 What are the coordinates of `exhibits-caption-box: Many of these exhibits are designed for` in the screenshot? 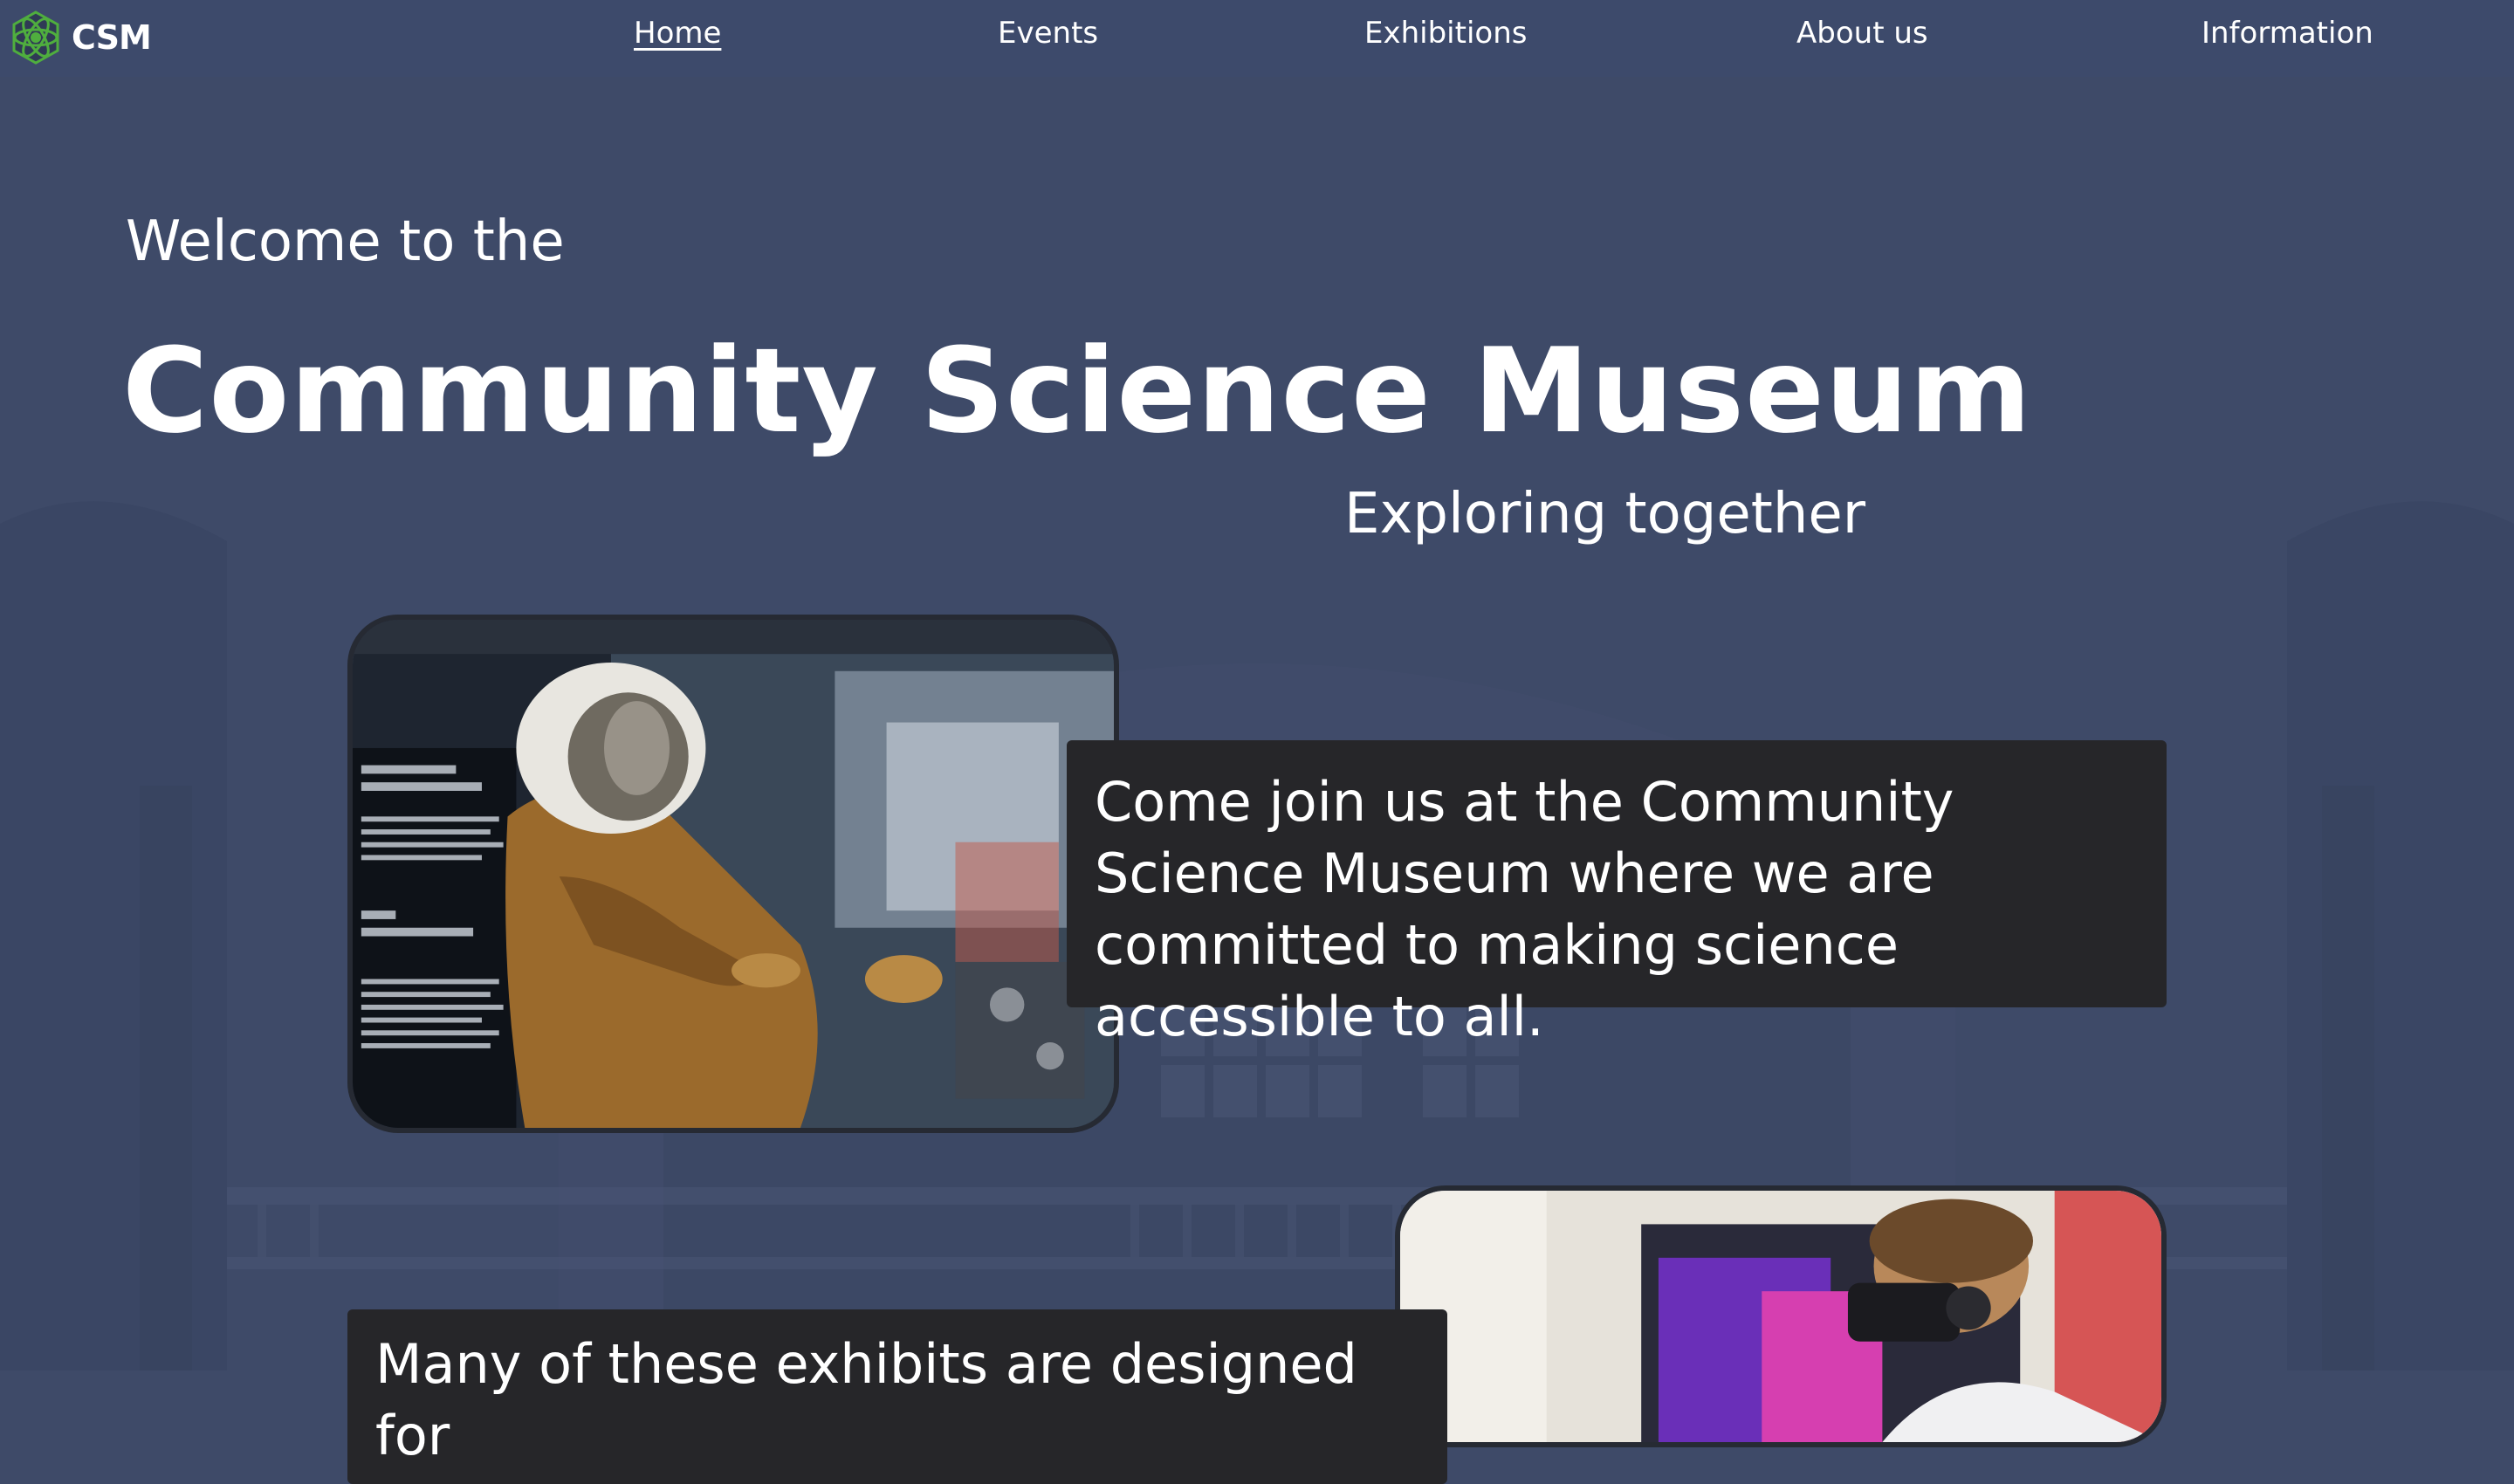 It's located at (897, 1396).